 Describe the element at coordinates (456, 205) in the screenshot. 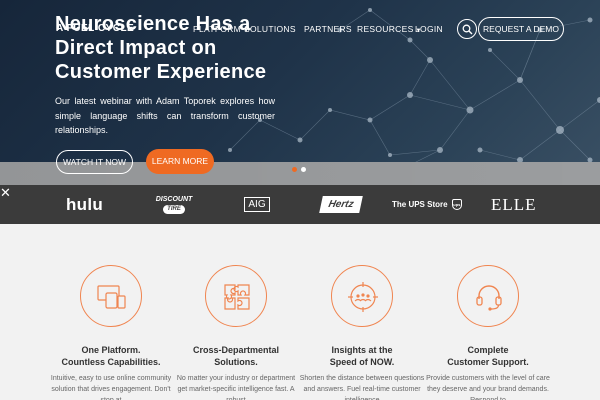

I see `ups-badge: ups` at that location.